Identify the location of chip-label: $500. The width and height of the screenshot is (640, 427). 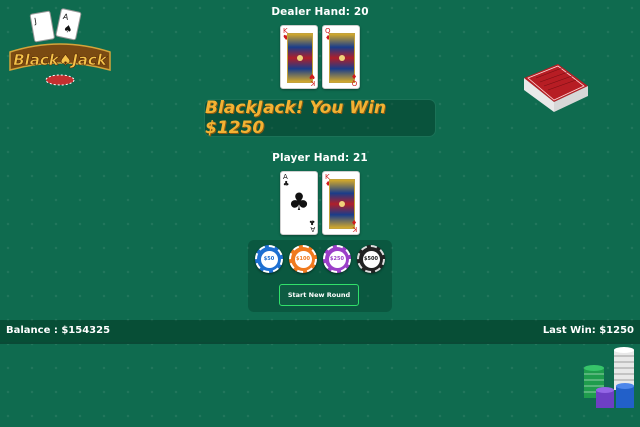
(371, 259).